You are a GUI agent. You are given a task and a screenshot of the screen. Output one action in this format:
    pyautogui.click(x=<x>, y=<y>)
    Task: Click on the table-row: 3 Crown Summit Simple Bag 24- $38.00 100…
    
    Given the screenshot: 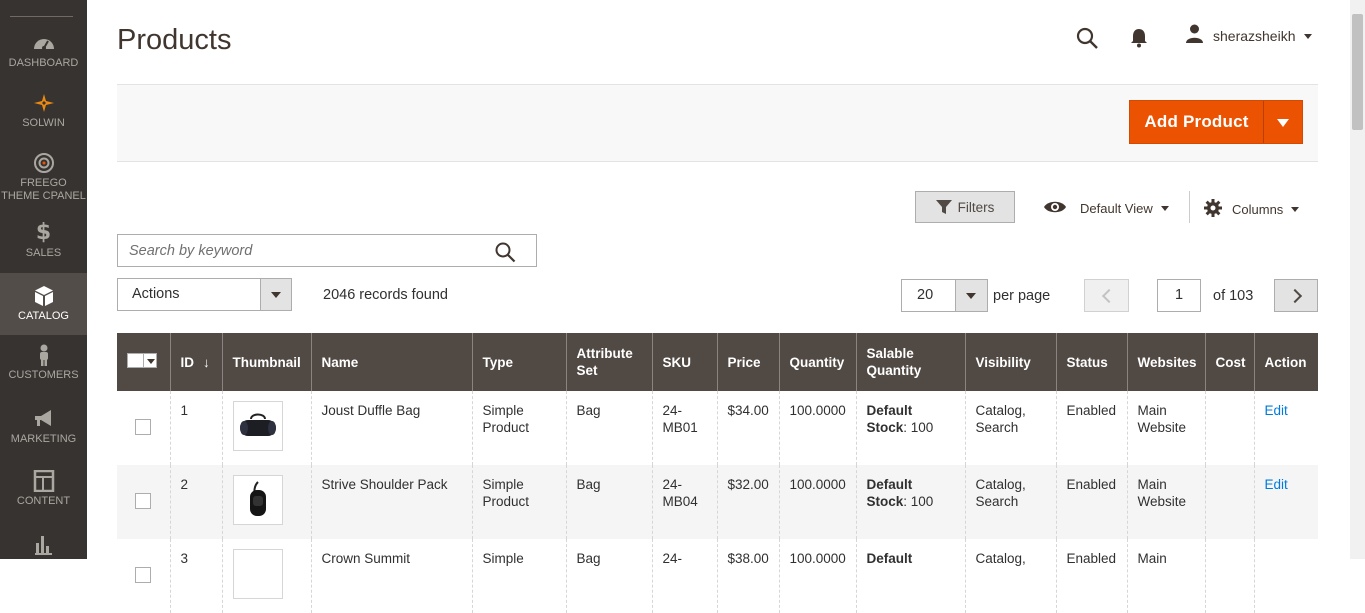 What is the action you would take?
    pyautogui.click(x=717, y=576)
    